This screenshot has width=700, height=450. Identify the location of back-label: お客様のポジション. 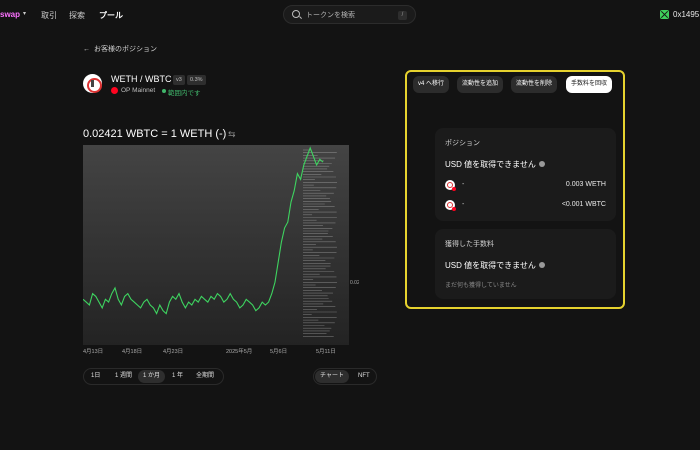
(125, 49).